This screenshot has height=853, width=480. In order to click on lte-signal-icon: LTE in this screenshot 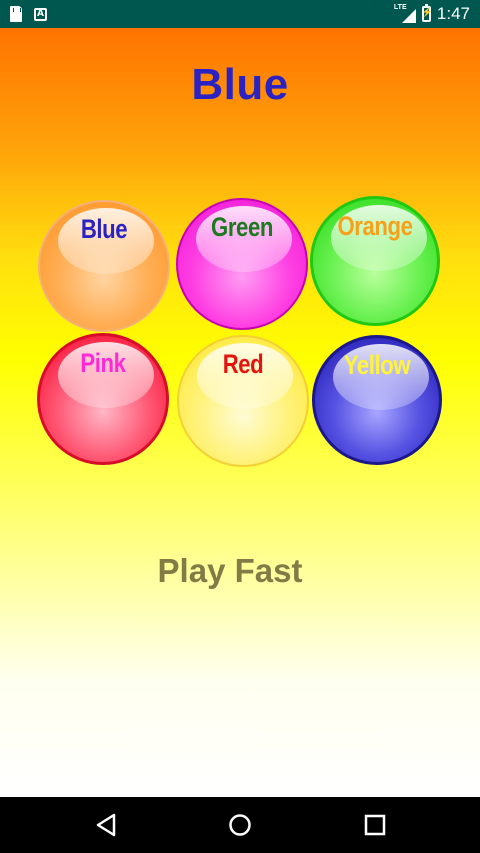, I will do `click(405, 13)`.